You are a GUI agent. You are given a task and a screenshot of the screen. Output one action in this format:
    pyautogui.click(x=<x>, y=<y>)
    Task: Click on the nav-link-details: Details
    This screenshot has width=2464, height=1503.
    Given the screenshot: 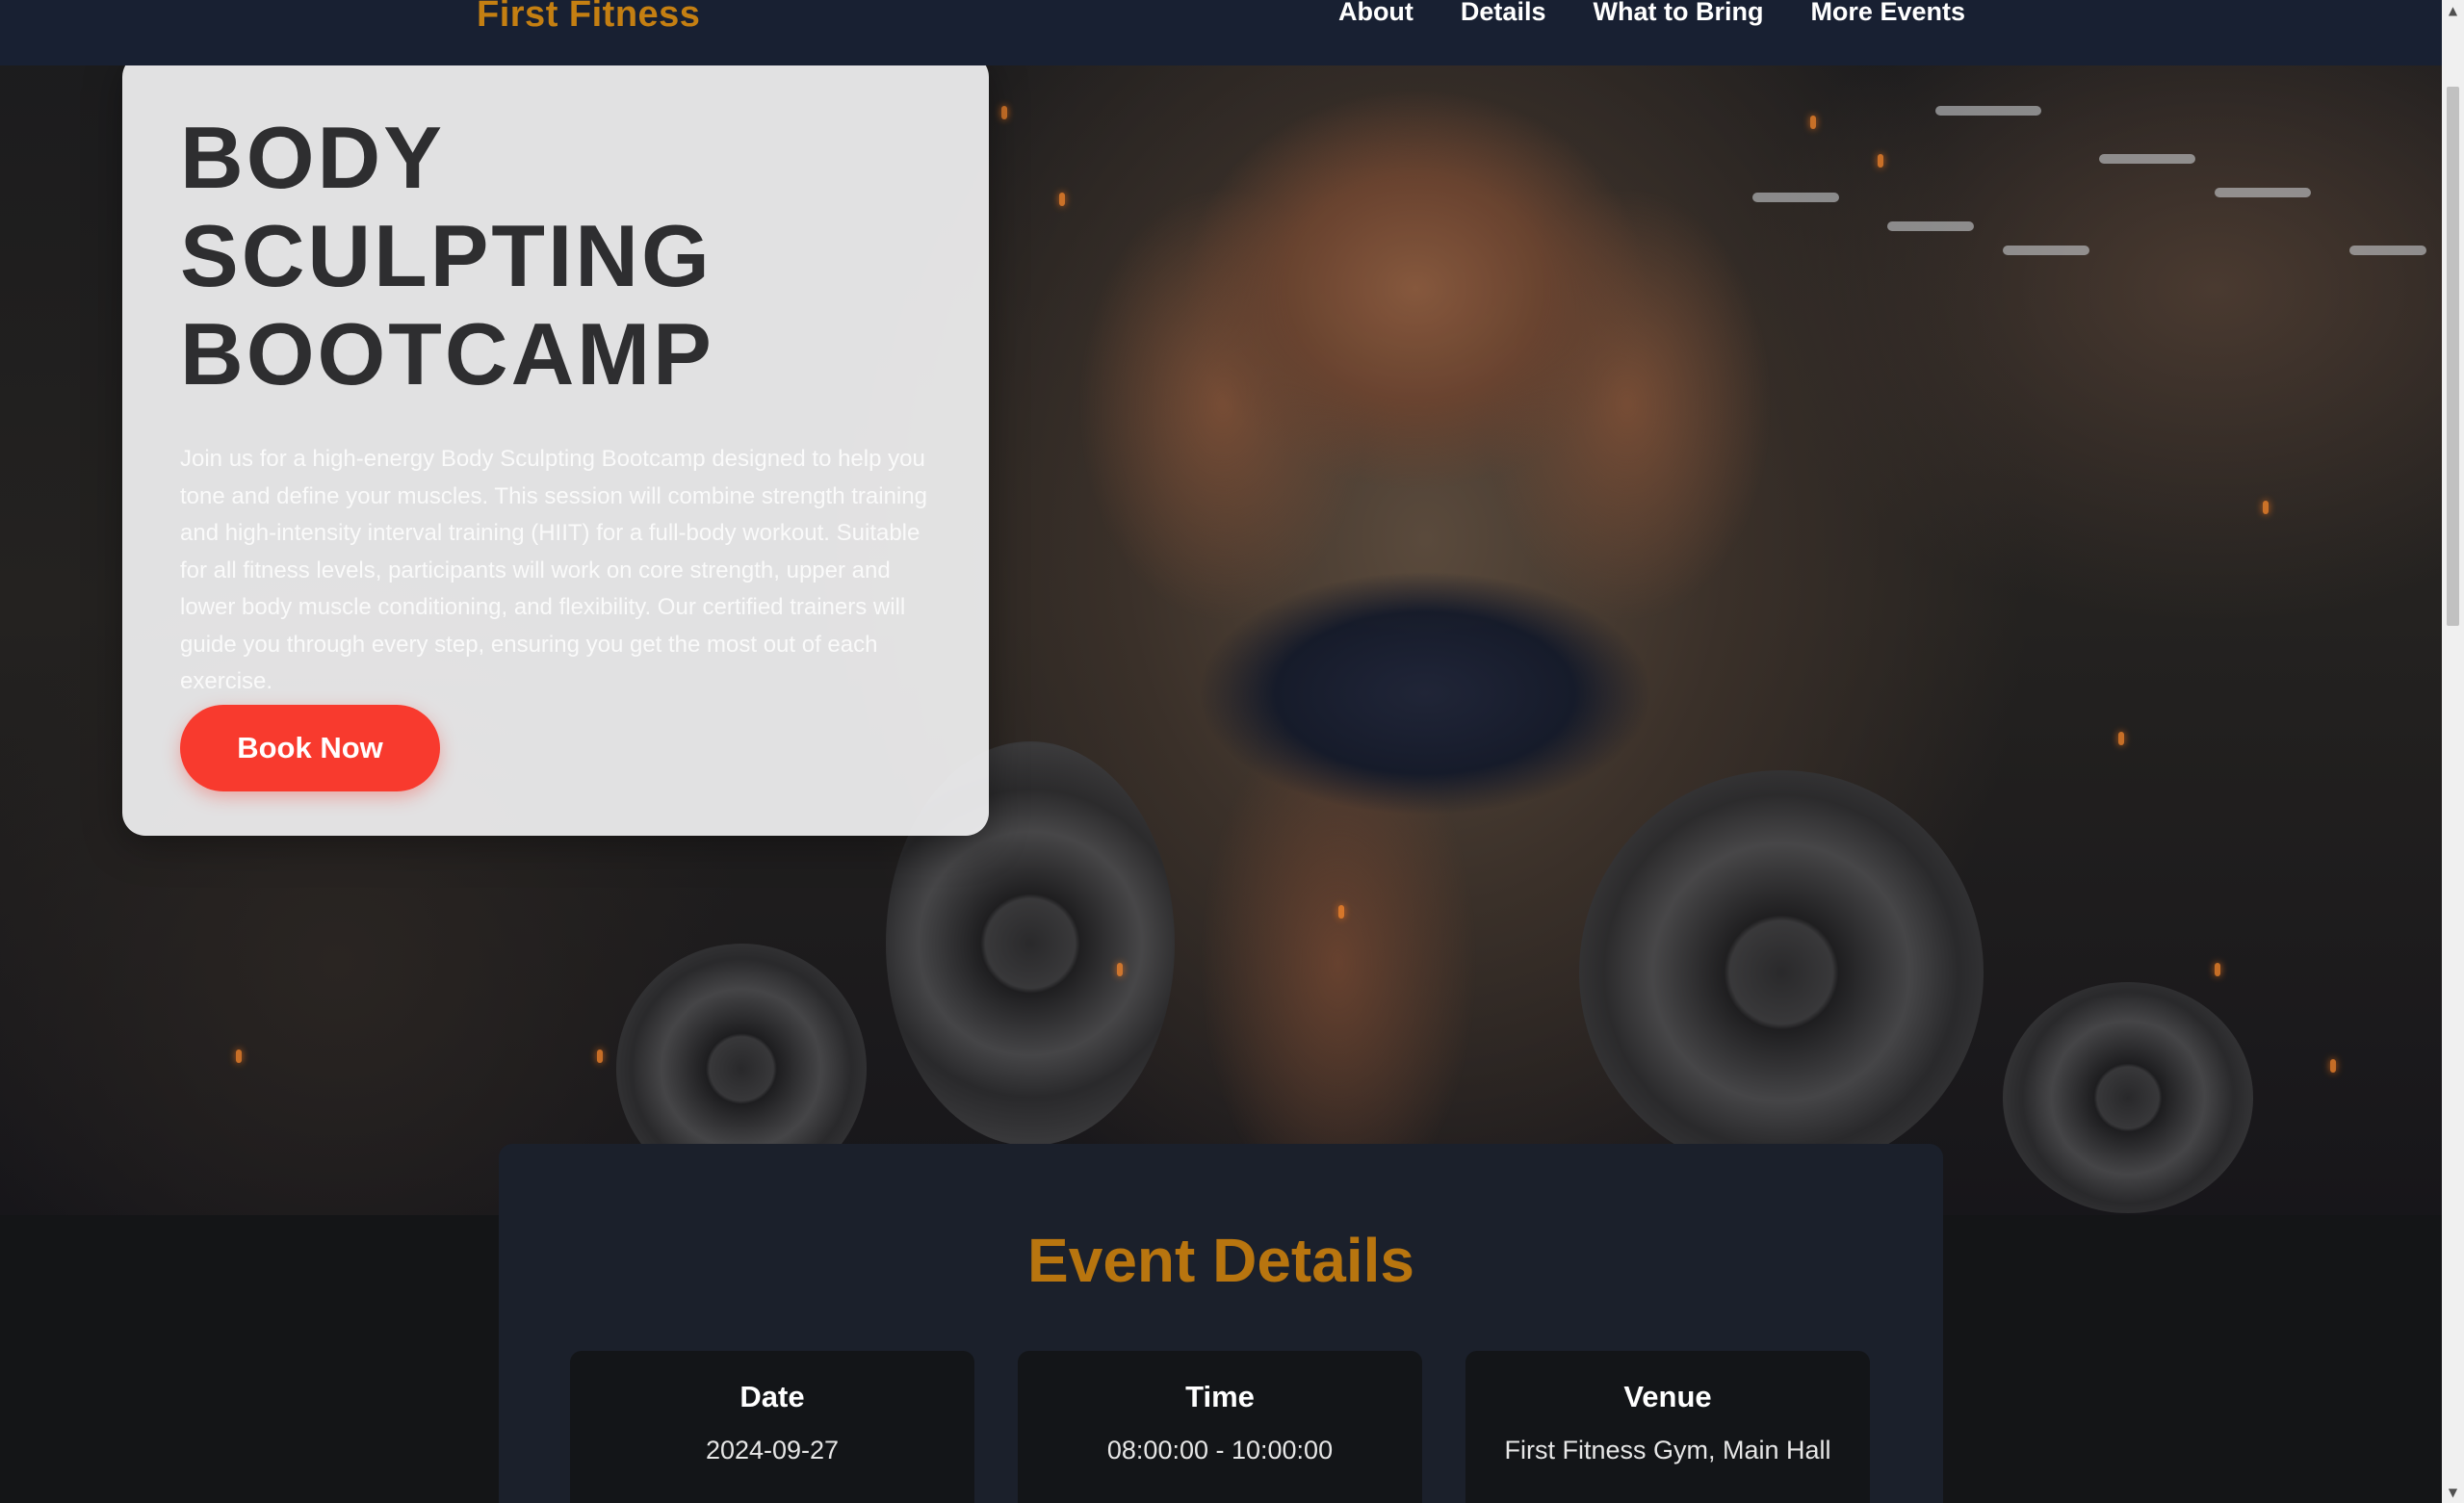 What is the action you would take?
    pyautogui.click(x=1503, y=13)
    